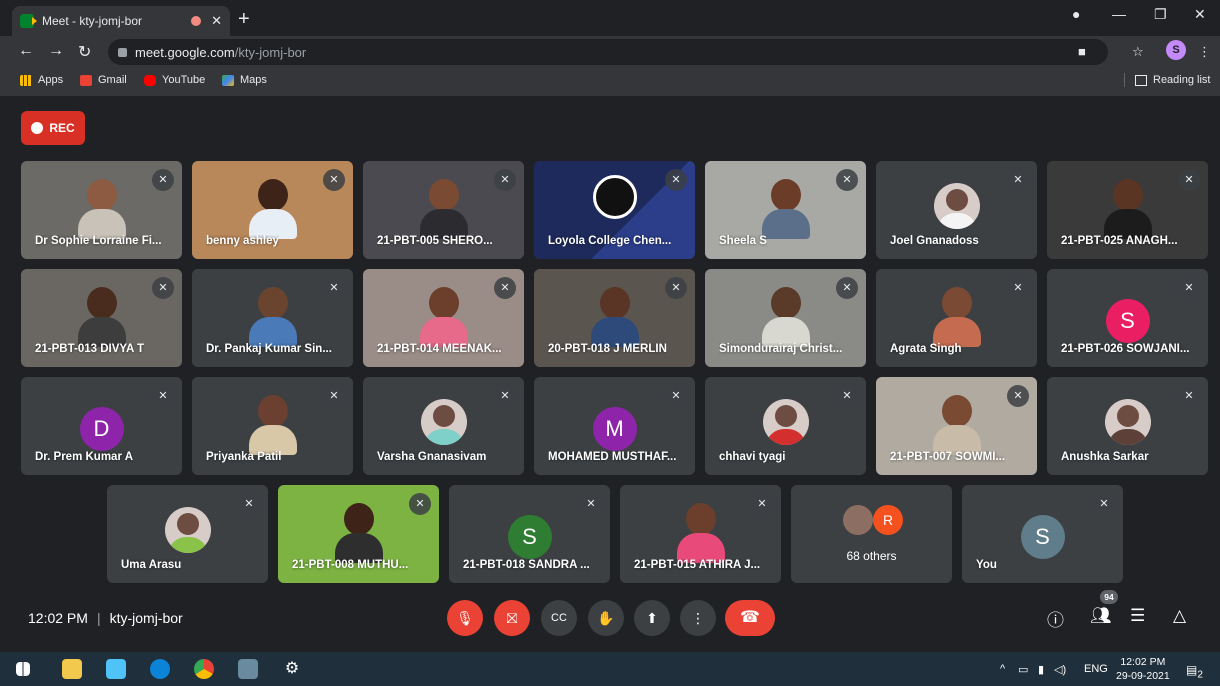  I want to click on browser-menu-icon: ⋮, so click(1204, 52).